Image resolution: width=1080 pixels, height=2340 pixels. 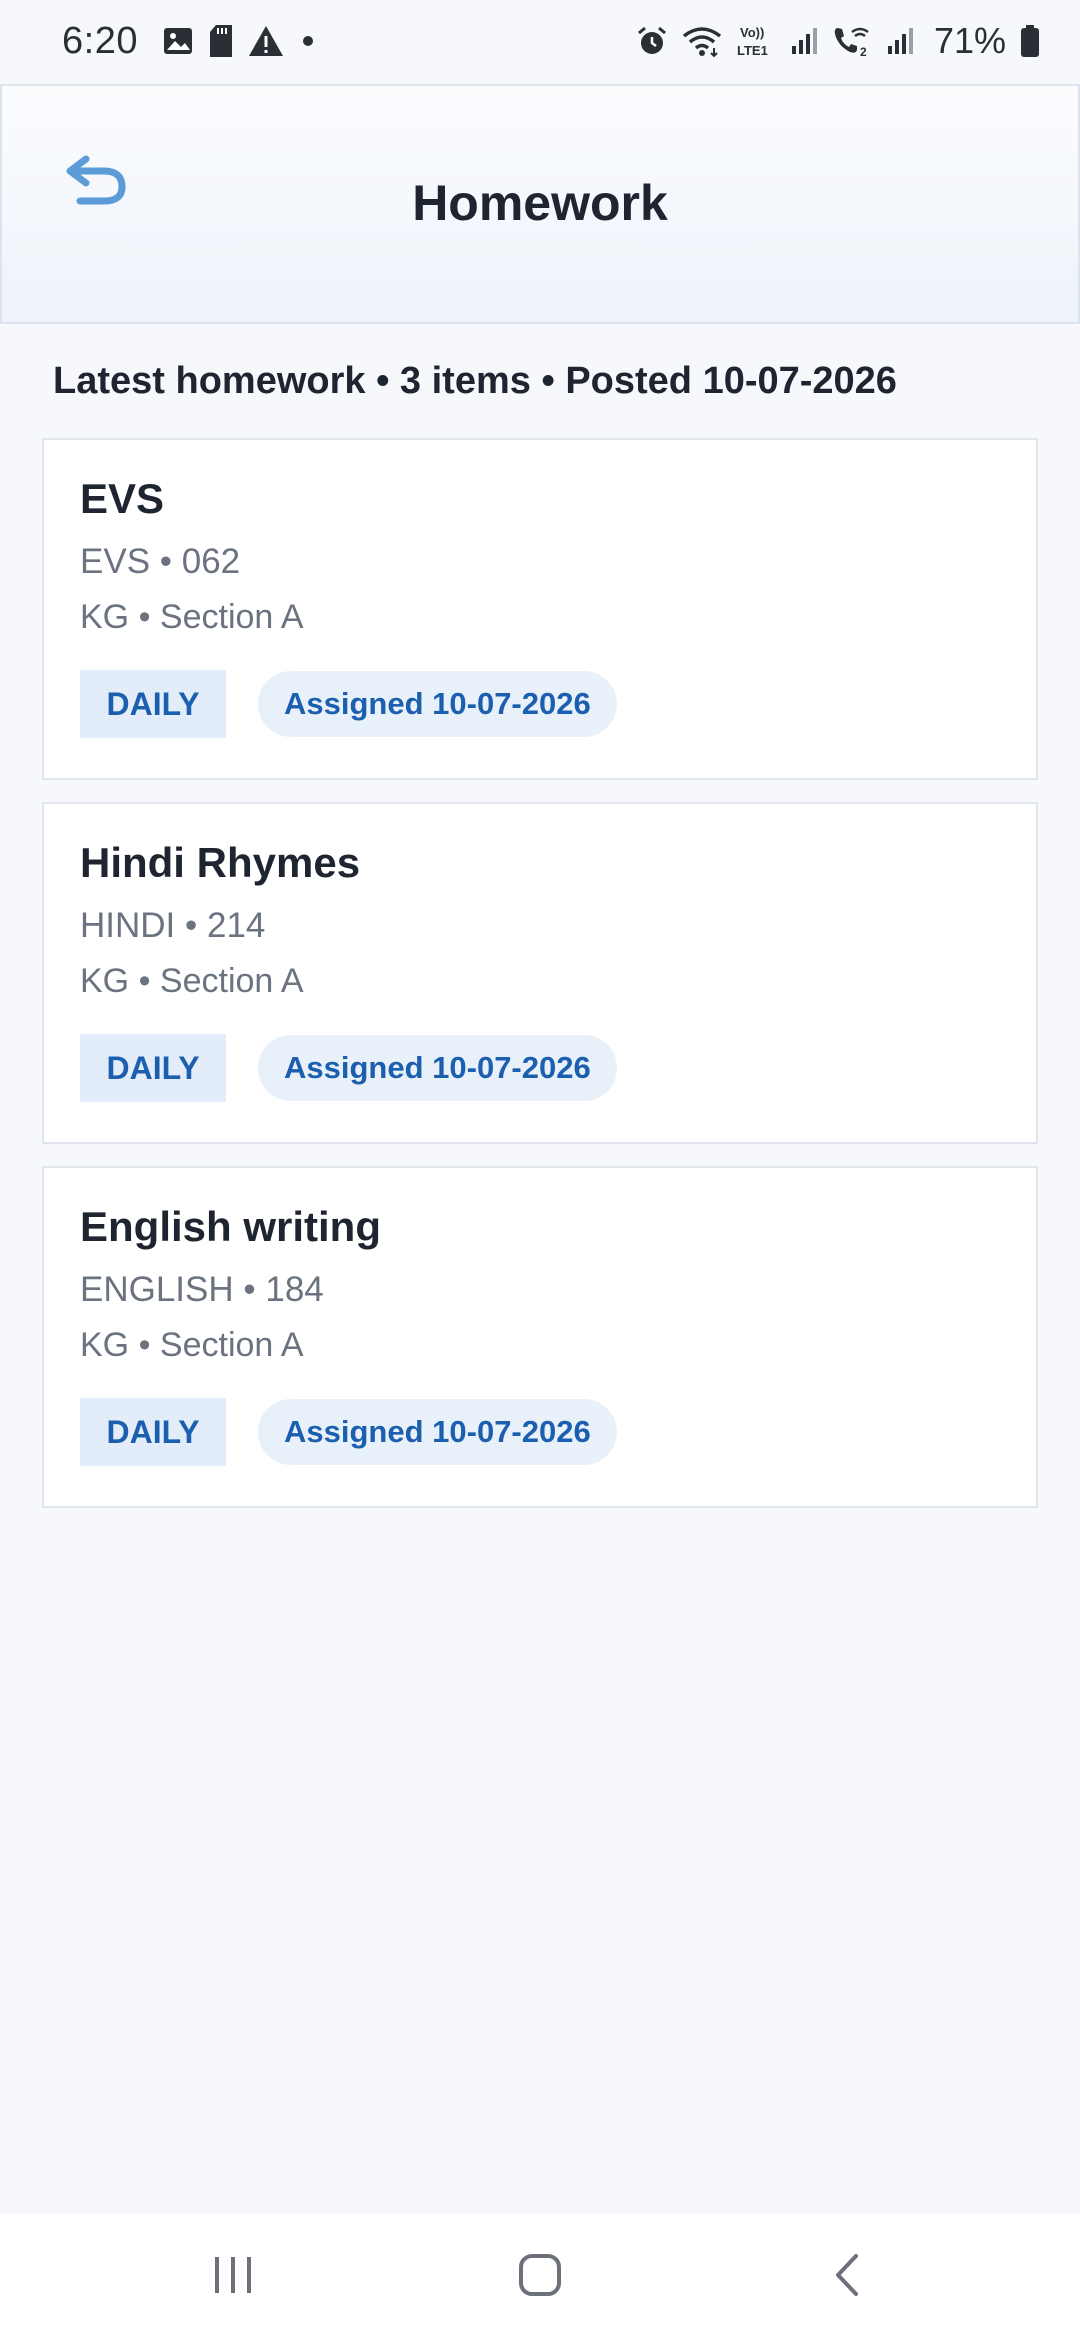 What do you see at coordinates (756, 41) in the screenshot?
I see `volte-icon: Vo)) LTE1` at bounding box center [756, 41].